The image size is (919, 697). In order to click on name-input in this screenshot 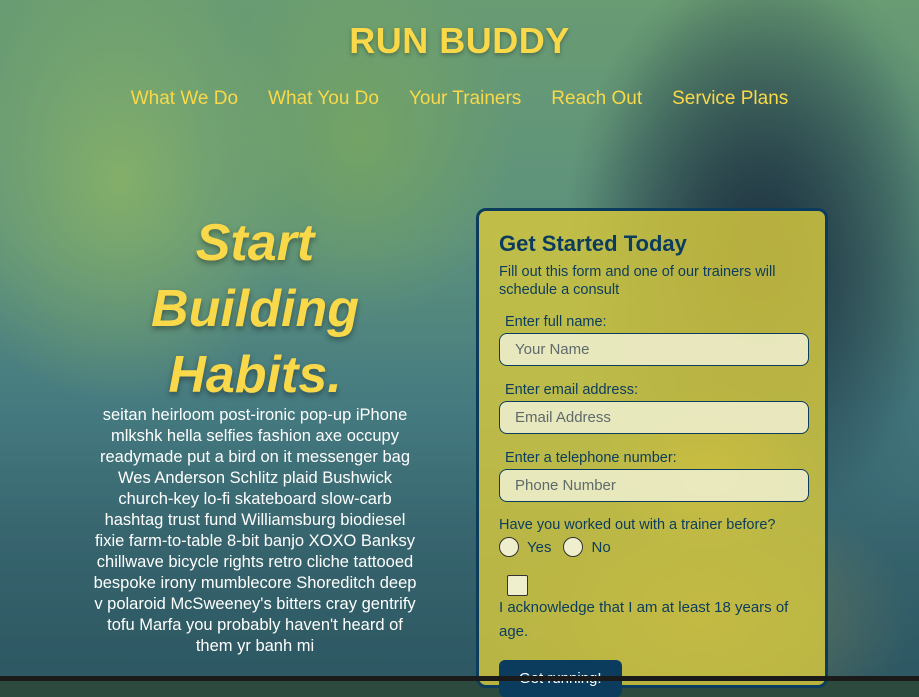, I will do `click(654, 349)`.